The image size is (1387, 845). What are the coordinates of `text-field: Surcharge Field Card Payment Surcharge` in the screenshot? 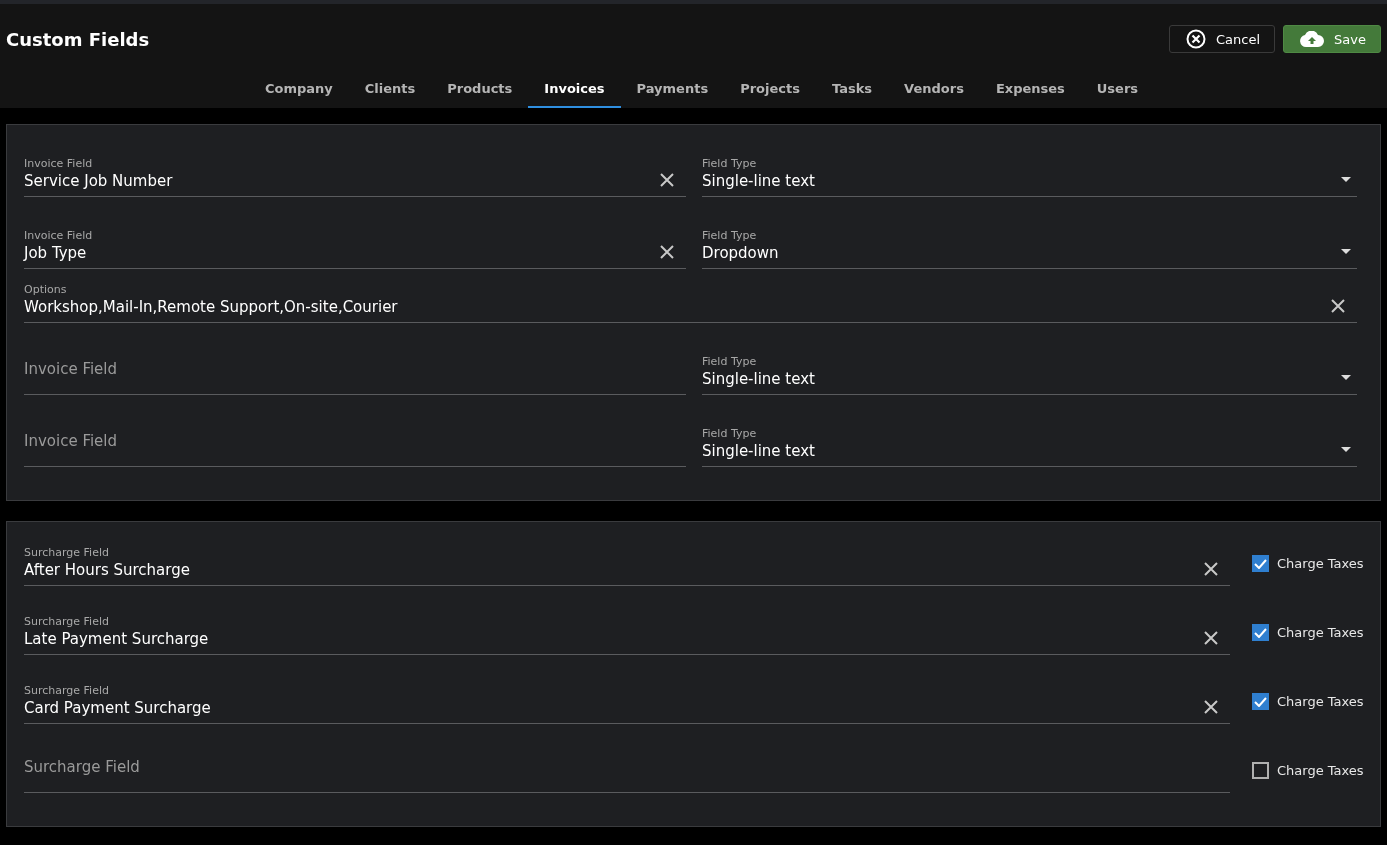 It's located at (627, 699).